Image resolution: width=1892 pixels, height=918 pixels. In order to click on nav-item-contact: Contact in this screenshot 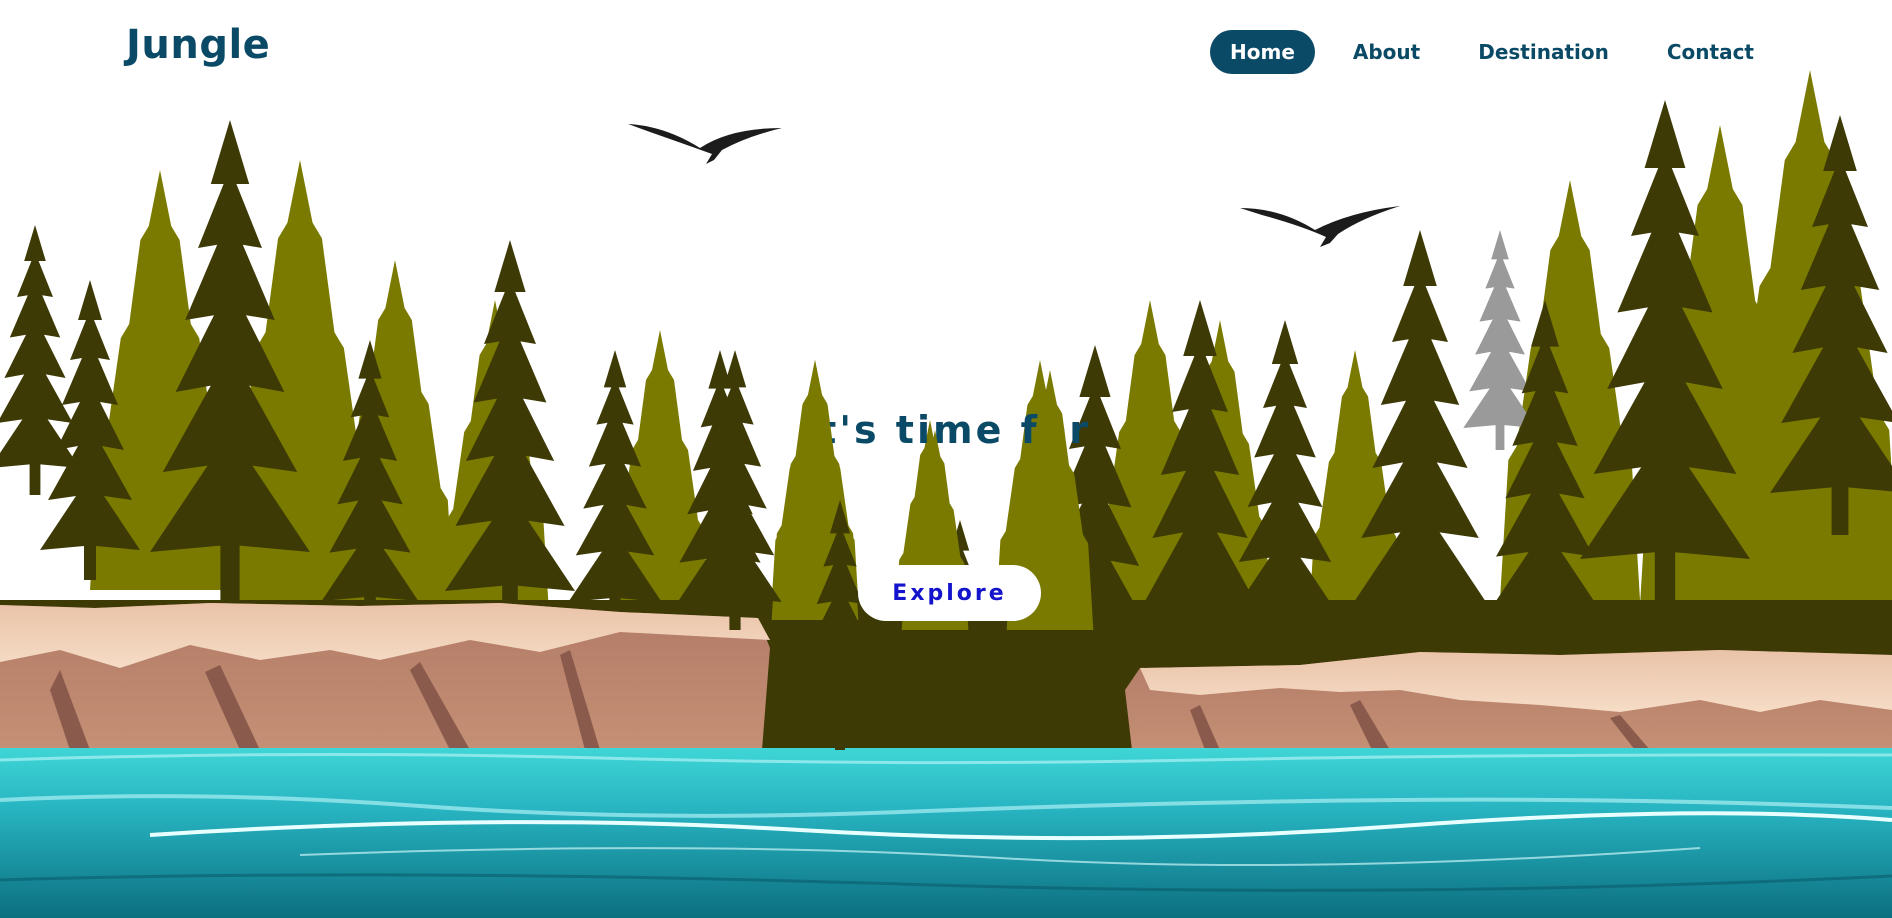, I will do `click(1710, 52)`.